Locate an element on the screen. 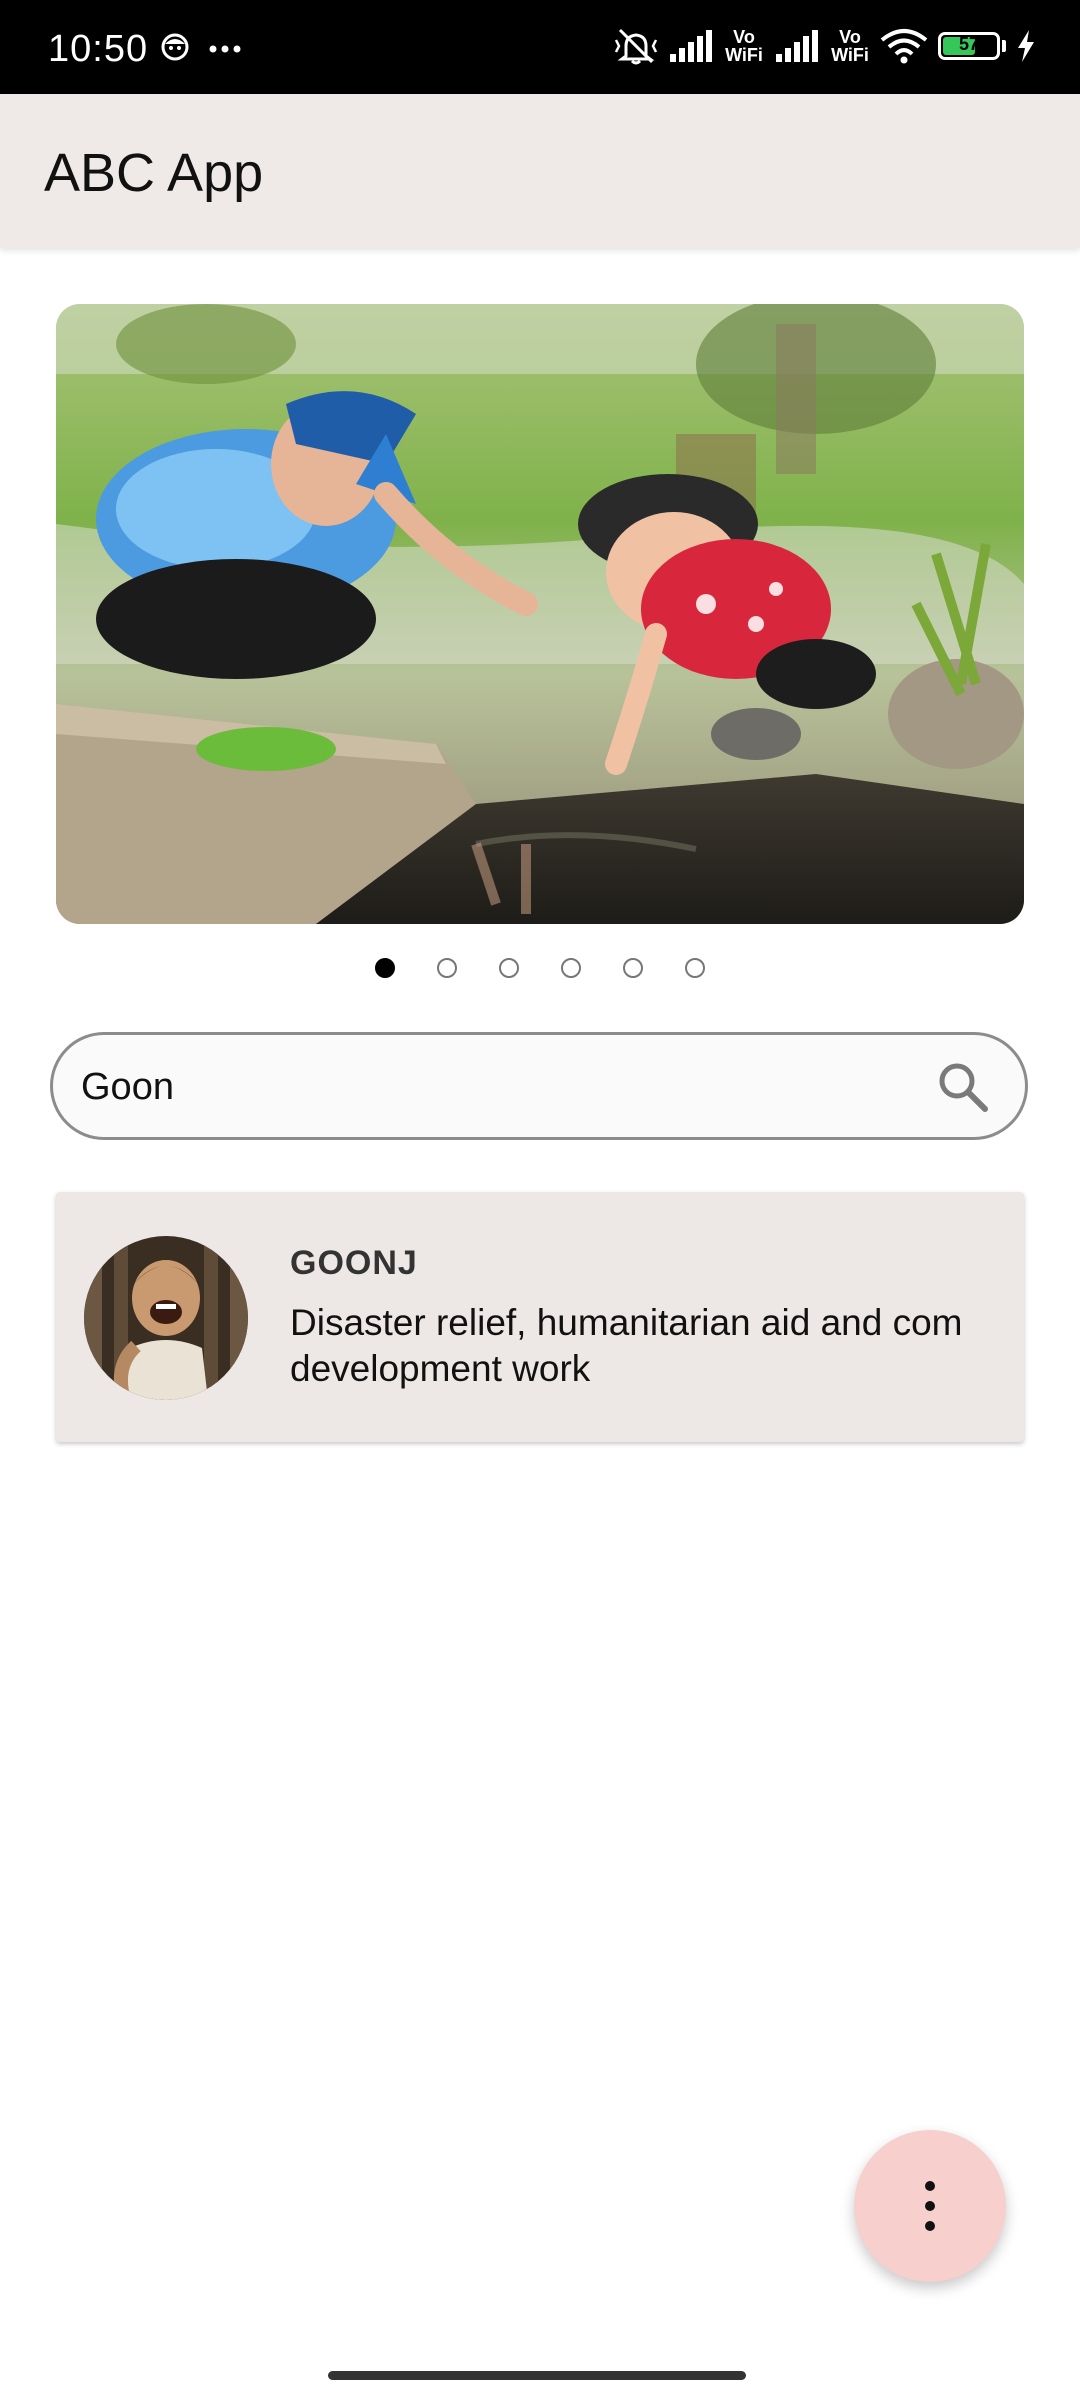  search-bar is located at coordinates (539, 1086).